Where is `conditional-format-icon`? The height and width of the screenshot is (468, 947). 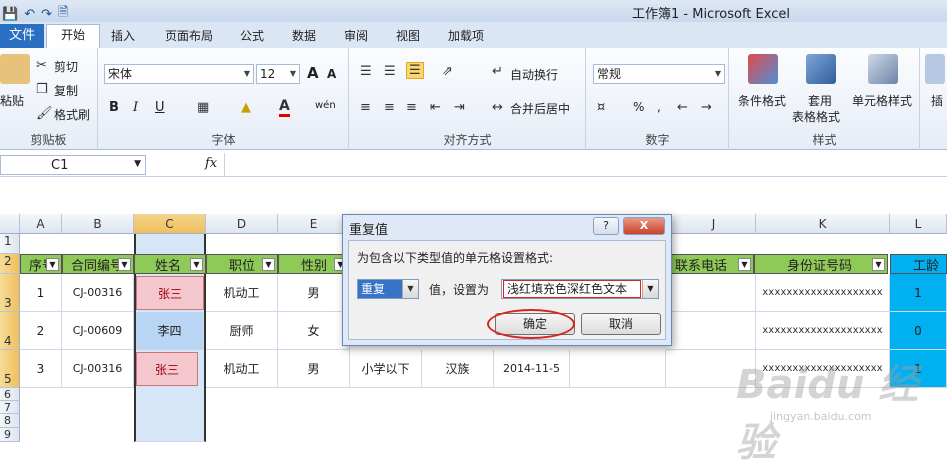 conditional-format-icon is located at coordinates (763, 69).